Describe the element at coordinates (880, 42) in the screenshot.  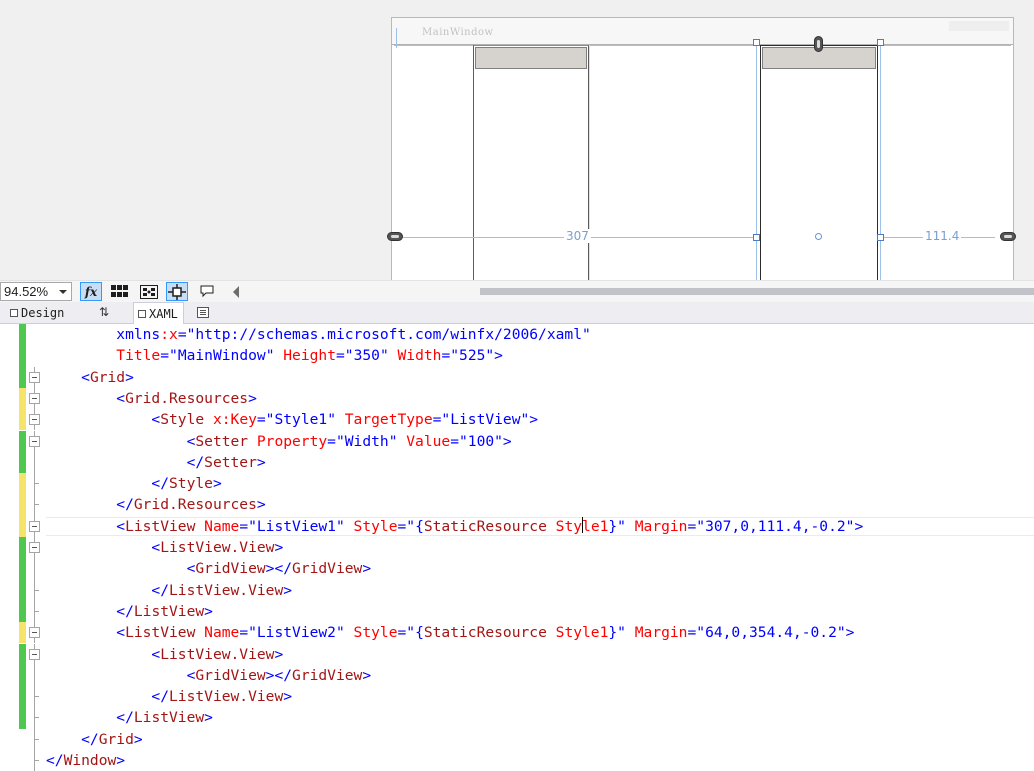
I see `resize-handle-top-right` at that location.